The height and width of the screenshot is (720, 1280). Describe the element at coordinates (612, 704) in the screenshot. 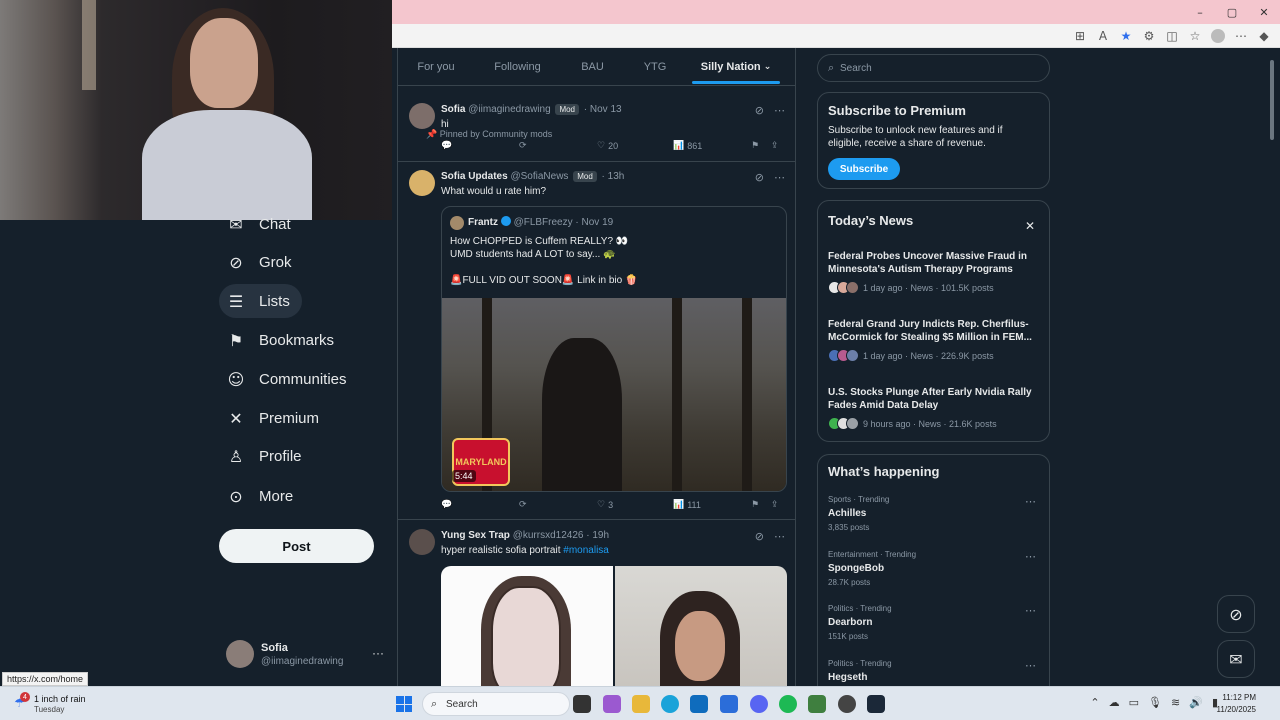

I see `copilot-app-icon` at that location.